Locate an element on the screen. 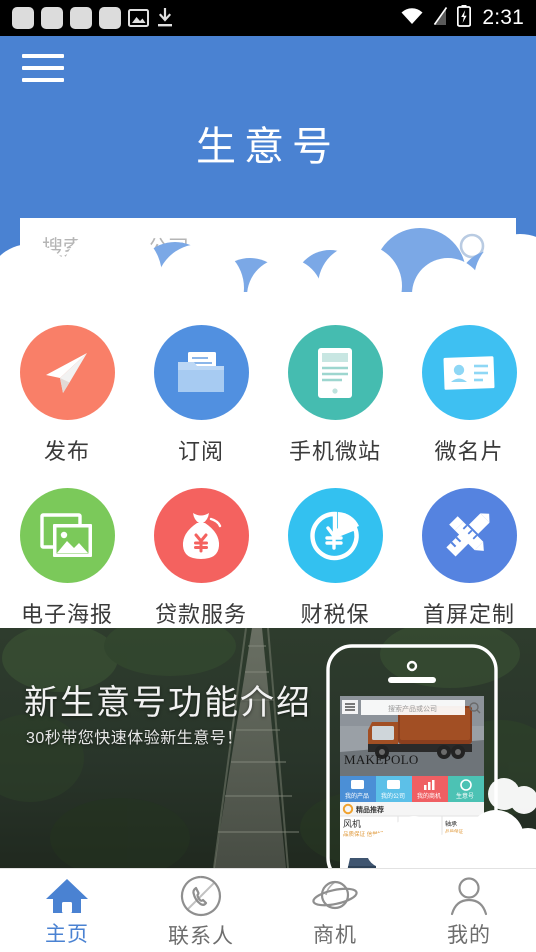 The height and width of the screenshot is (952, 536). grid-item-subscribe: 订阅 is located at coordinates (201, 395).